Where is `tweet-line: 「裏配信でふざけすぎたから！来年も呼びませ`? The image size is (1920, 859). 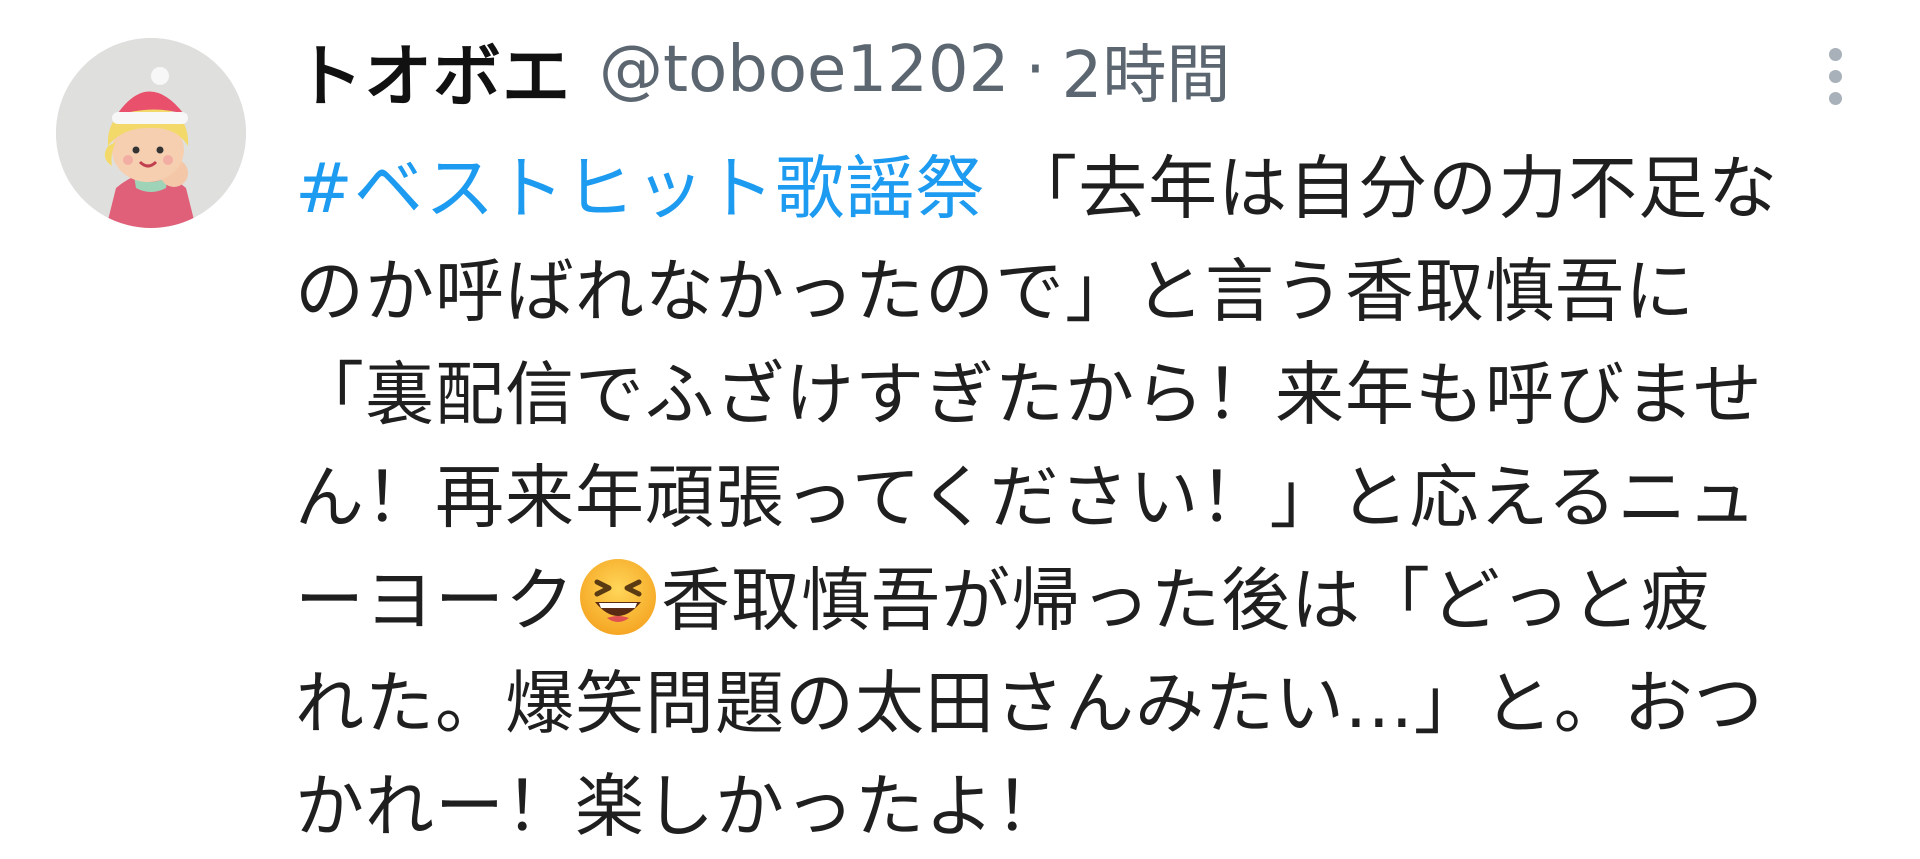 tweet-line: 「裏配信でふざけすぎたから！来年も呼びませ is located at coordinates (1029, 395).